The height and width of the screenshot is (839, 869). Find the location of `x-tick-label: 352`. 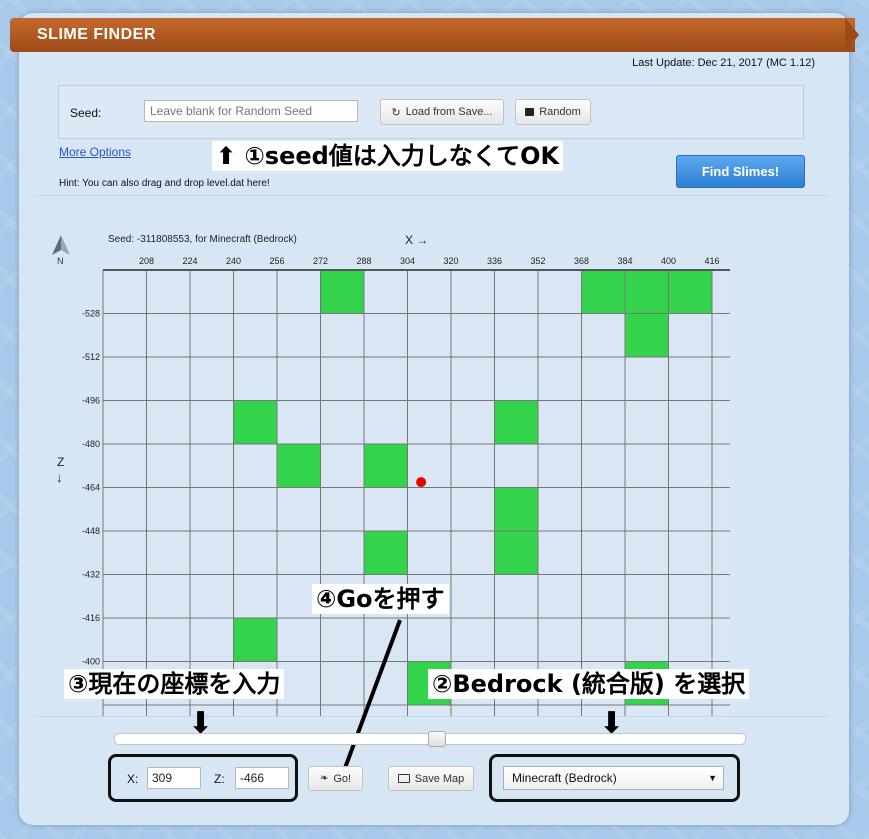

x-tick-label: 352 is located at coordinates (537, 261).